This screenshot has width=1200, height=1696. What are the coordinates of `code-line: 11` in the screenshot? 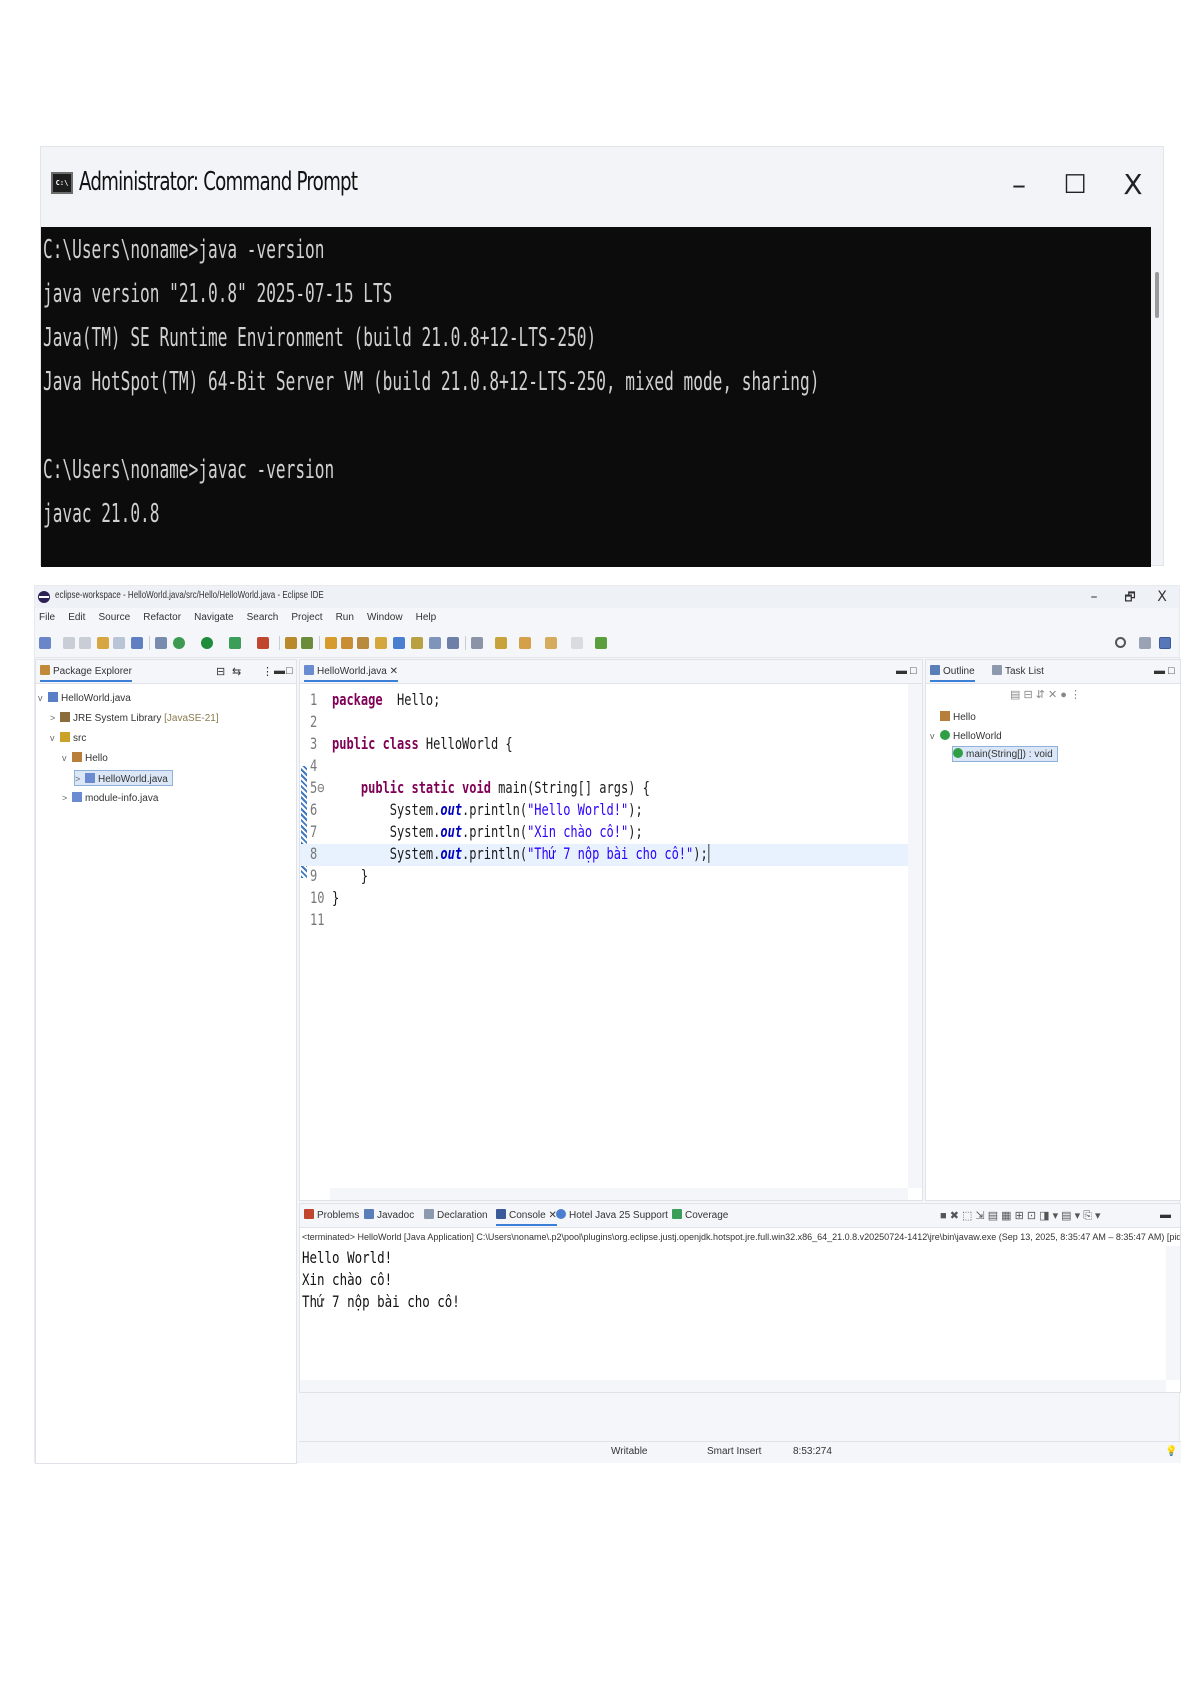 It's located at (604, 921).